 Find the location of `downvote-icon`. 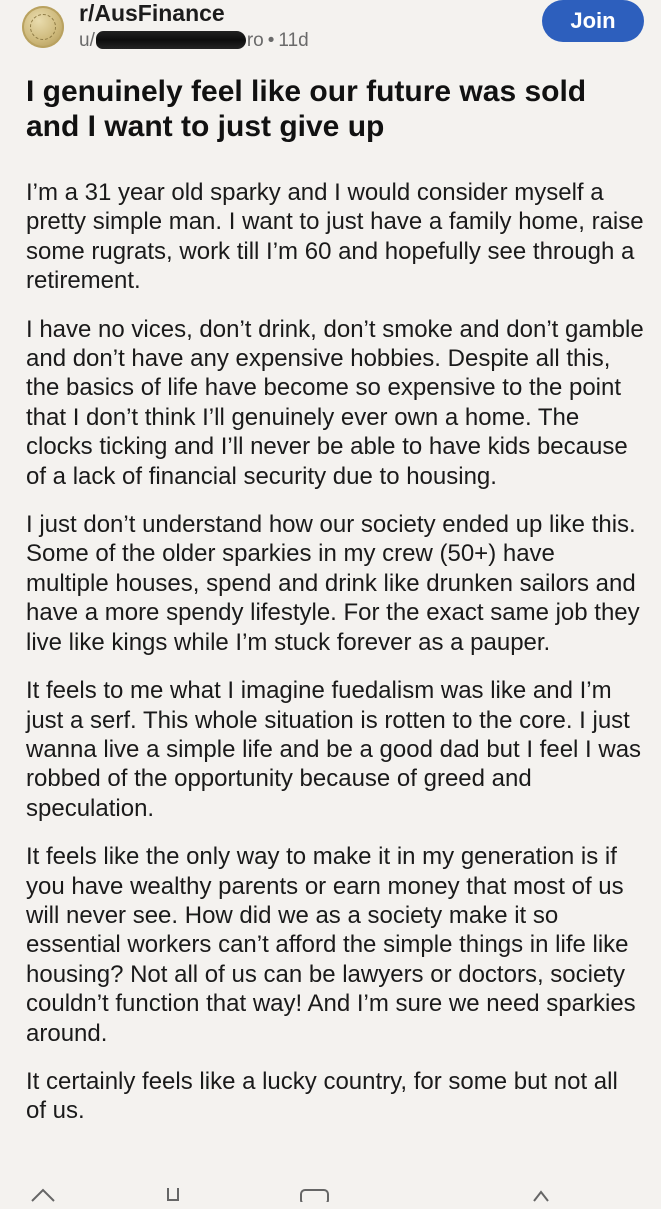

downvote-icon is located at coordinates (173, 1198).